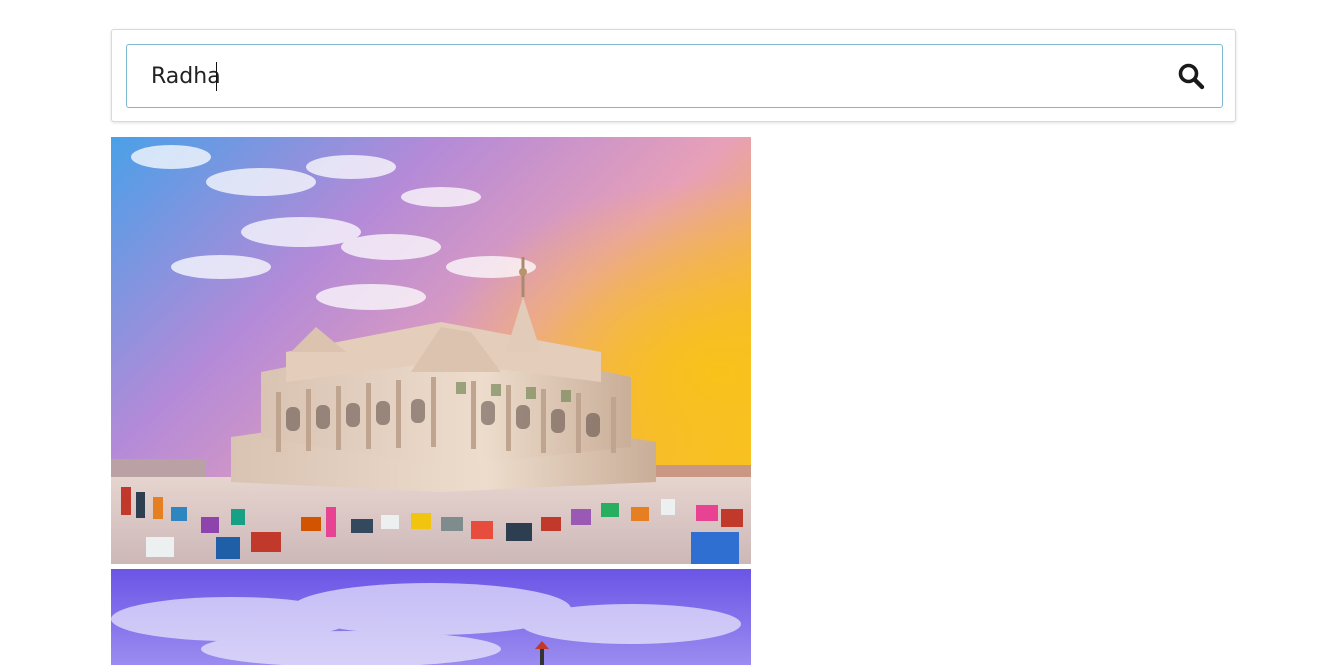 Image resolution: width=1342 pixels, height=665 pixels. I want to click on search-icon, so click(1191, 76).